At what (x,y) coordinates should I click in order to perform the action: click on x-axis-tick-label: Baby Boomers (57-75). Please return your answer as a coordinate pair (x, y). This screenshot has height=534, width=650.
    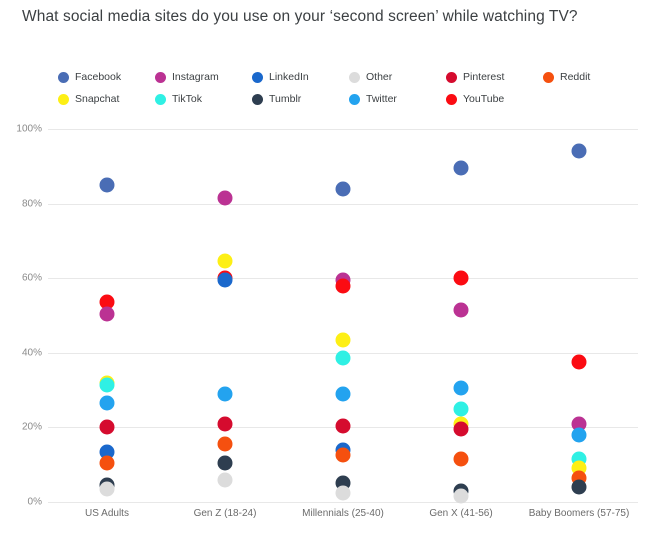
    Looking at the image, I should click on (579, 513).